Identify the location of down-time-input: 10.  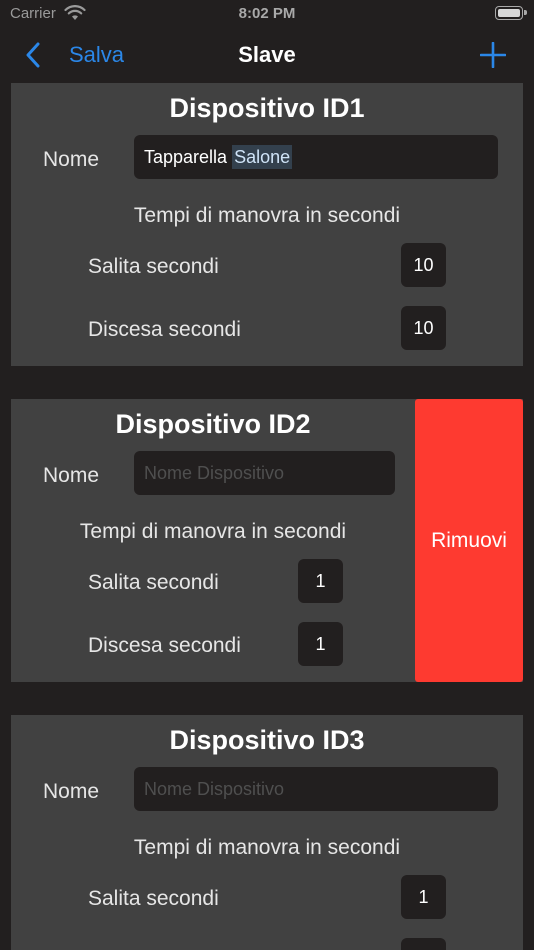
(423, 328).